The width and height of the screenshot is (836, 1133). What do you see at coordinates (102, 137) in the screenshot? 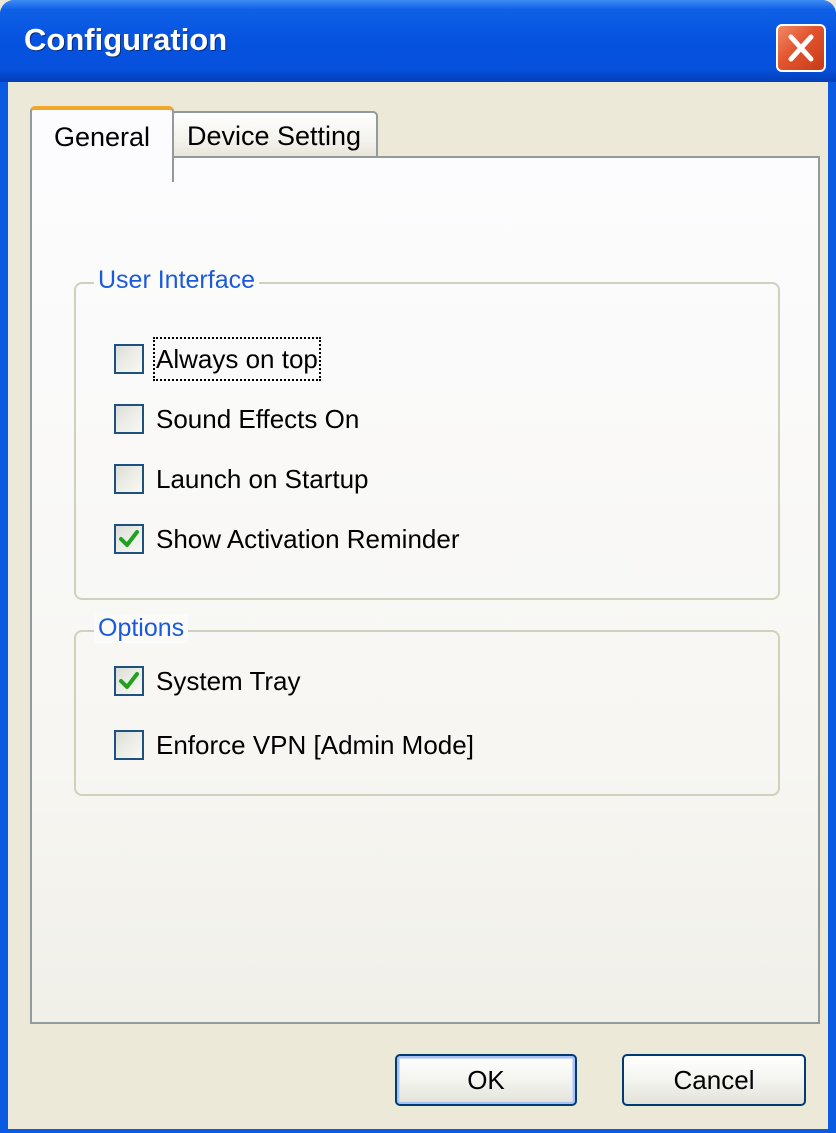
I see `tab-general-label: General` at bounding box center [102, 137].